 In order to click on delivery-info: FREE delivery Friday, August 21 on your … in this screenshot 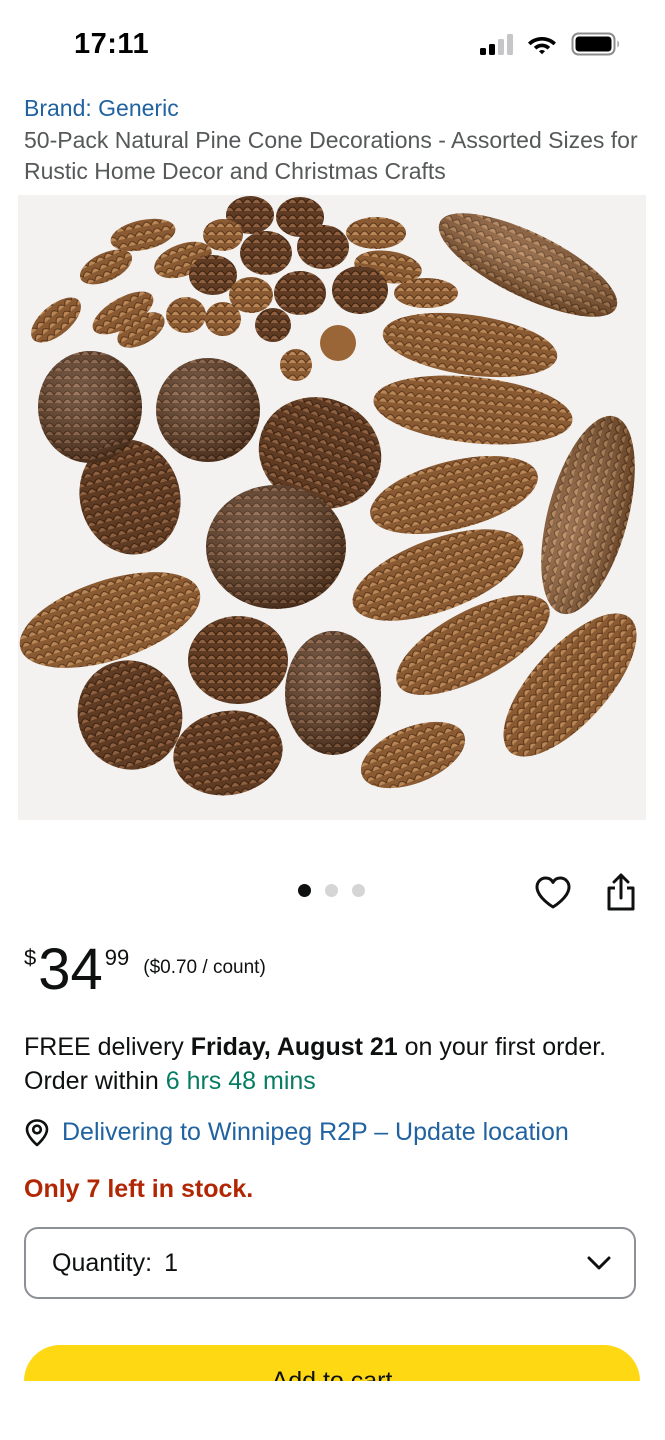, I will do `click(331, 1064)`.